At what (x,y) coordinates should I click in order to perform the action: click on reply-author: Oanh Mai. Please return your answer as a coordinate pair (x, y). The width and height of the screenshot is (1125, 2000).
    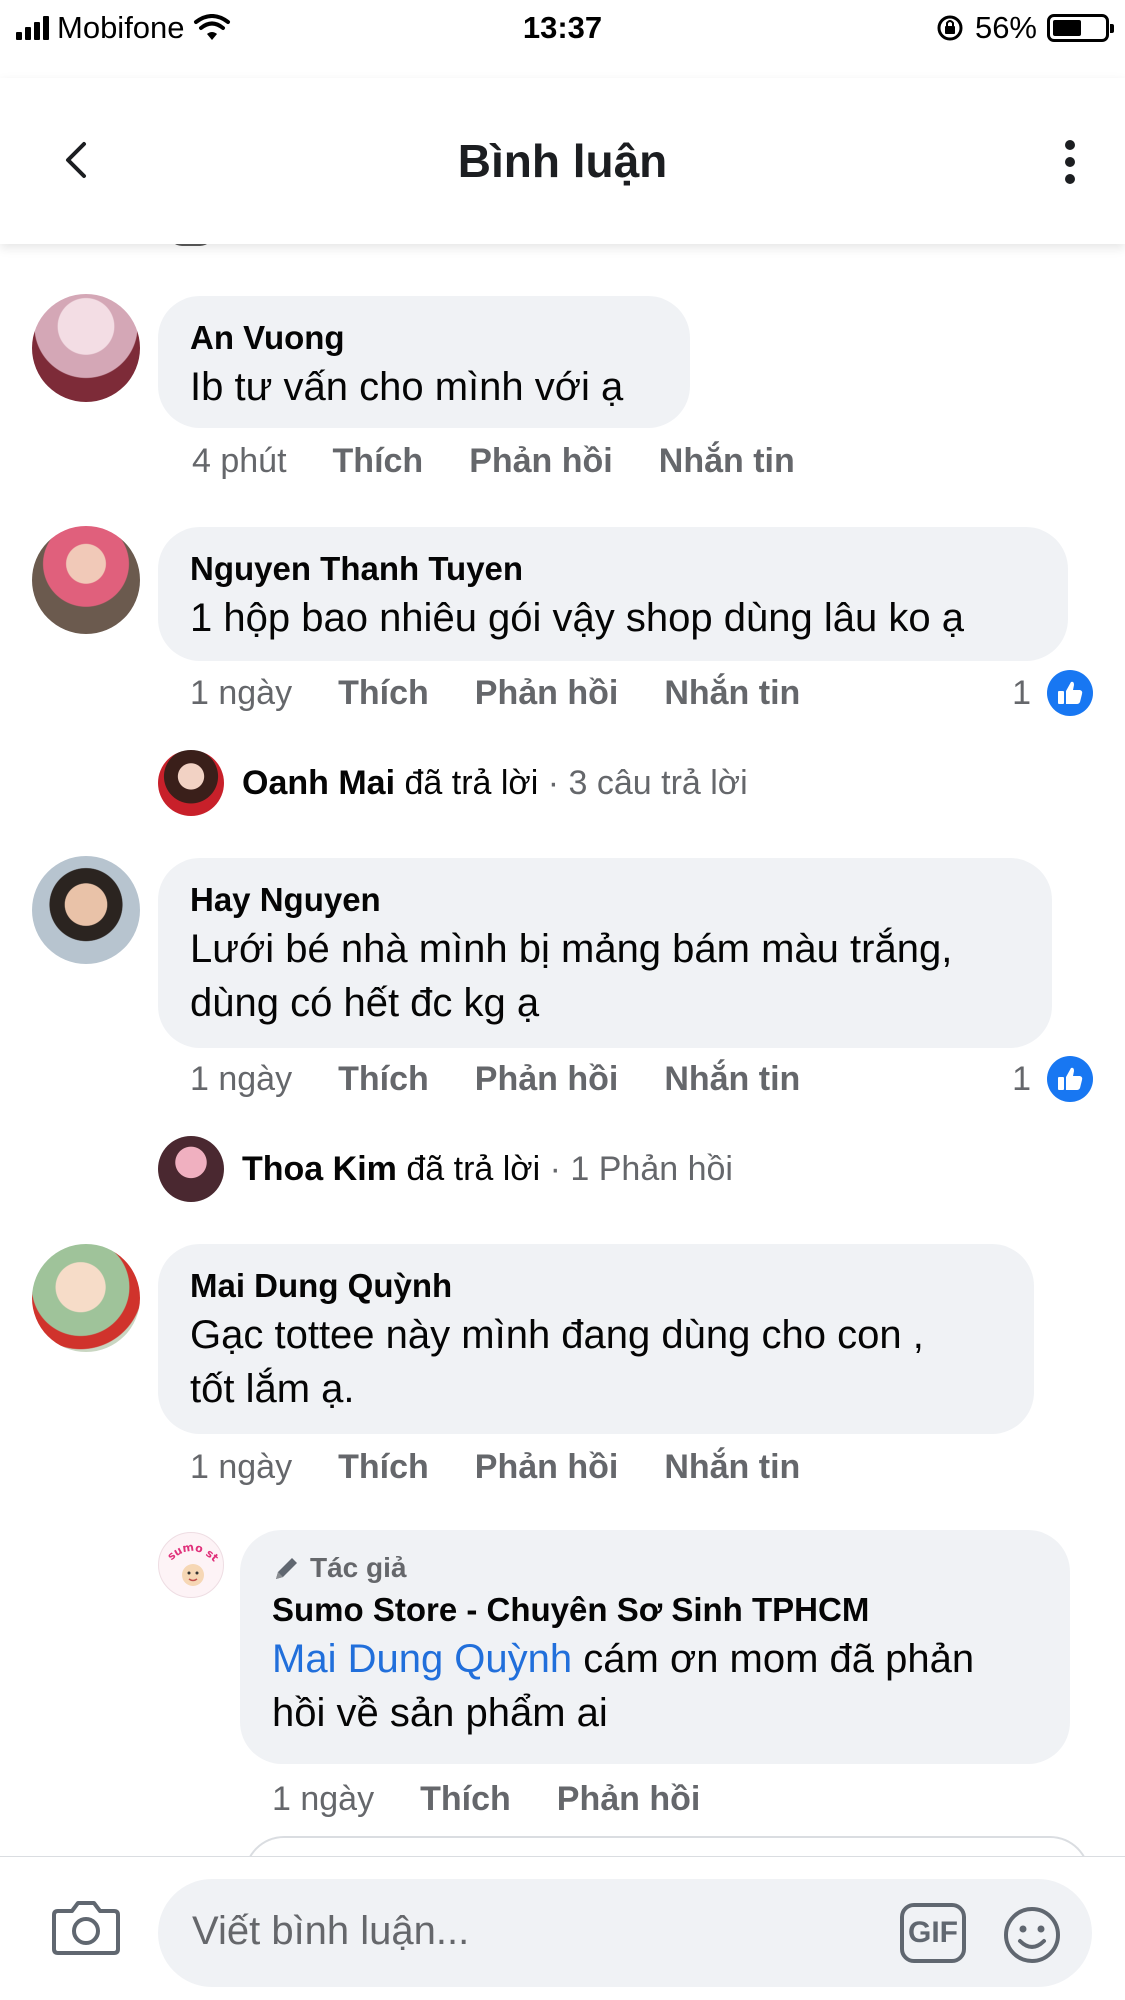
    Looking at the image, I should click on (319, 782).